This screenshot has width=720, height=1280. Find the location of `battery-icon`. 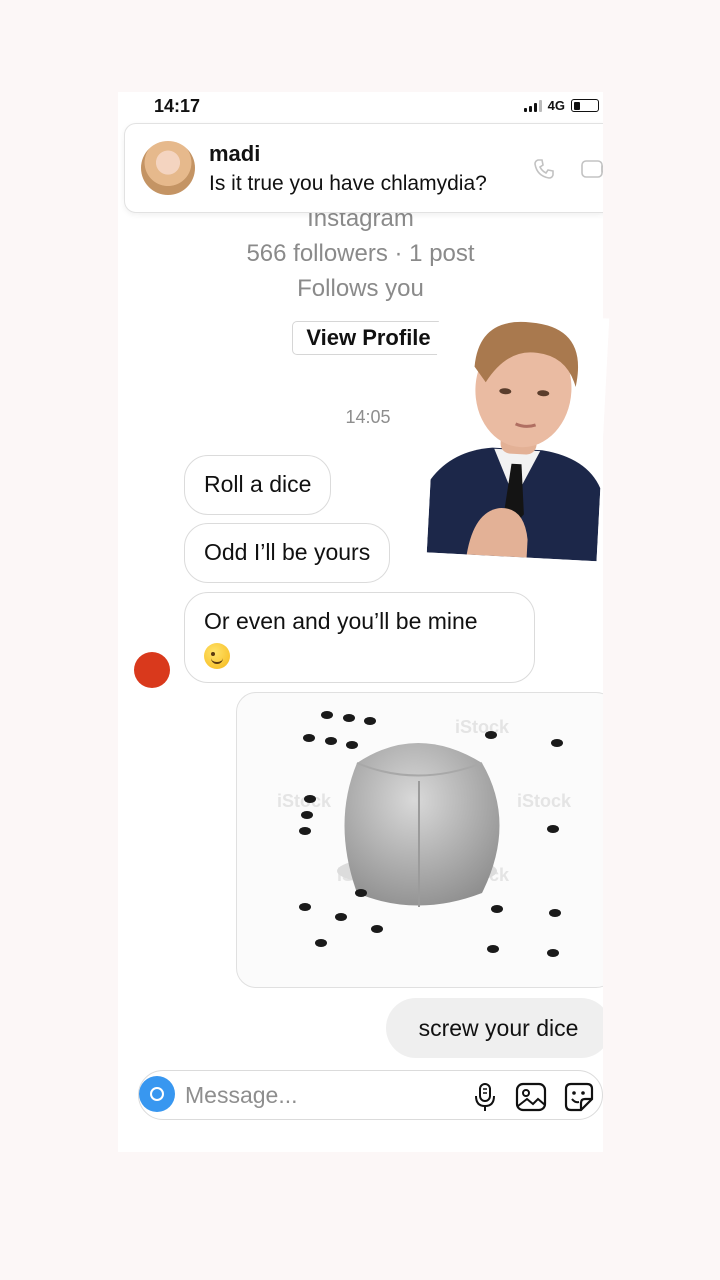

battery-icon is located at coordinates (585, 105).